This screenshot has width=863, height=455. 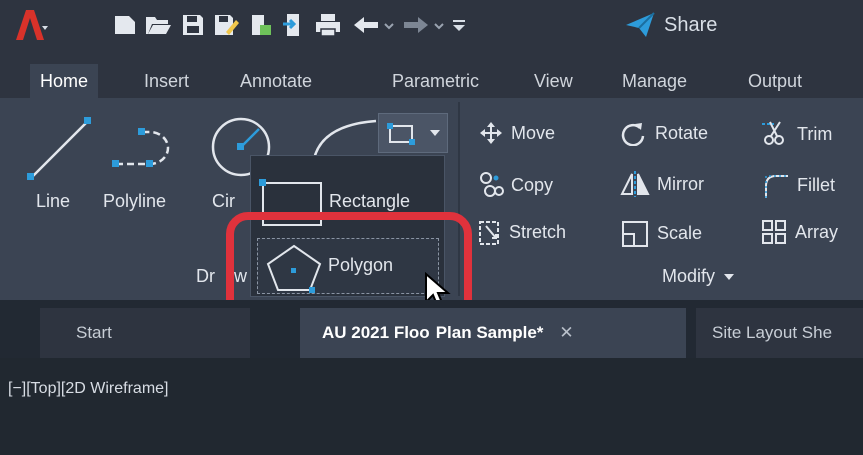 I want to click on scale-label: Scale, so click(x=680, y=232).